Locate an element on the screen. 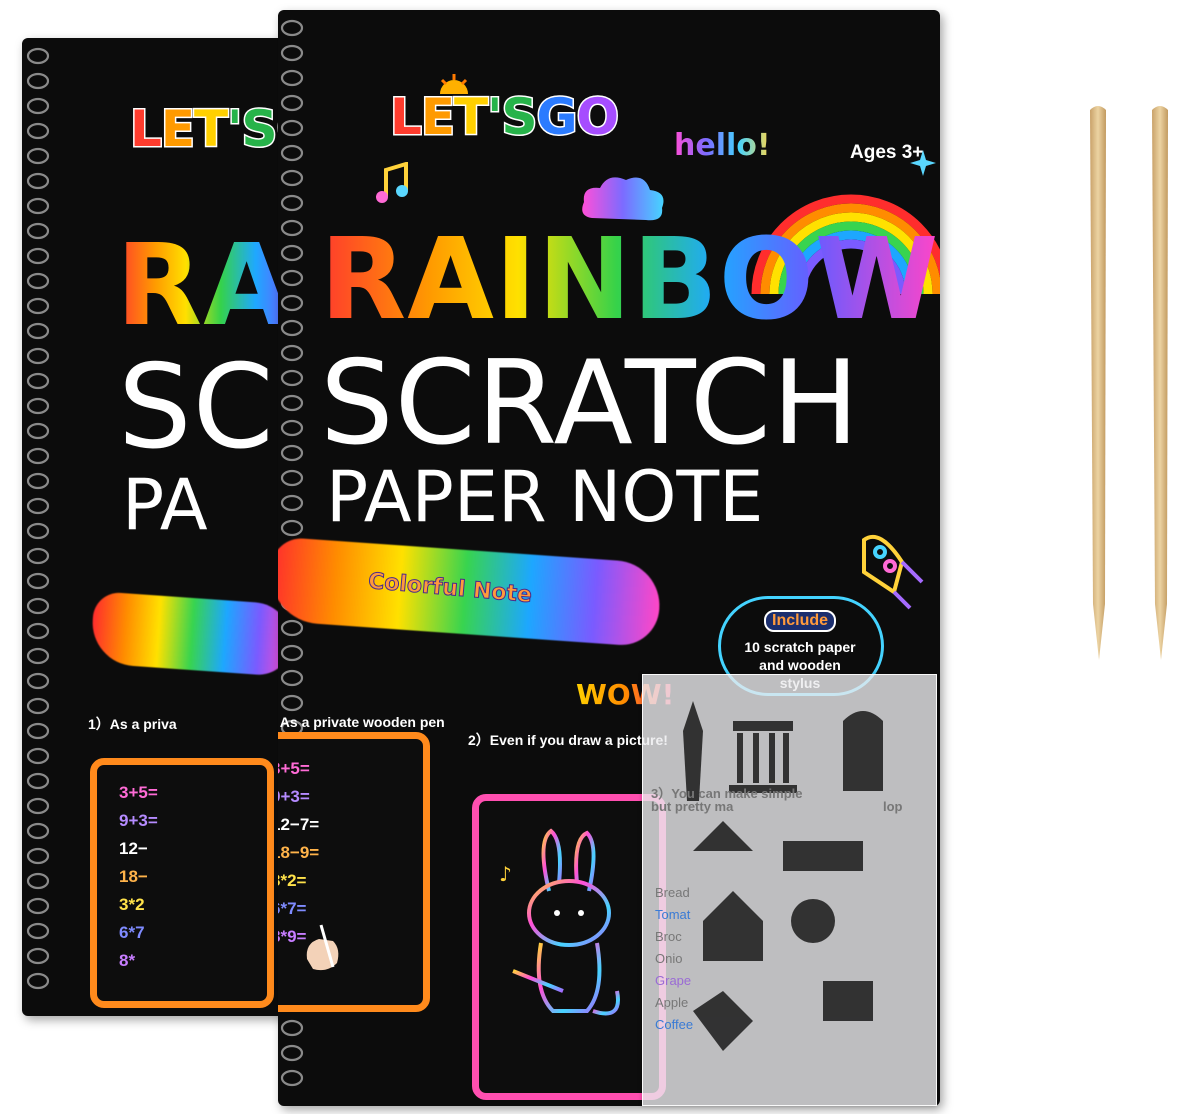 Image resolution: width=1179 pixels, height=1114 pixels. title-rainbow: RAINBOW is located at coordinates (630, 280).